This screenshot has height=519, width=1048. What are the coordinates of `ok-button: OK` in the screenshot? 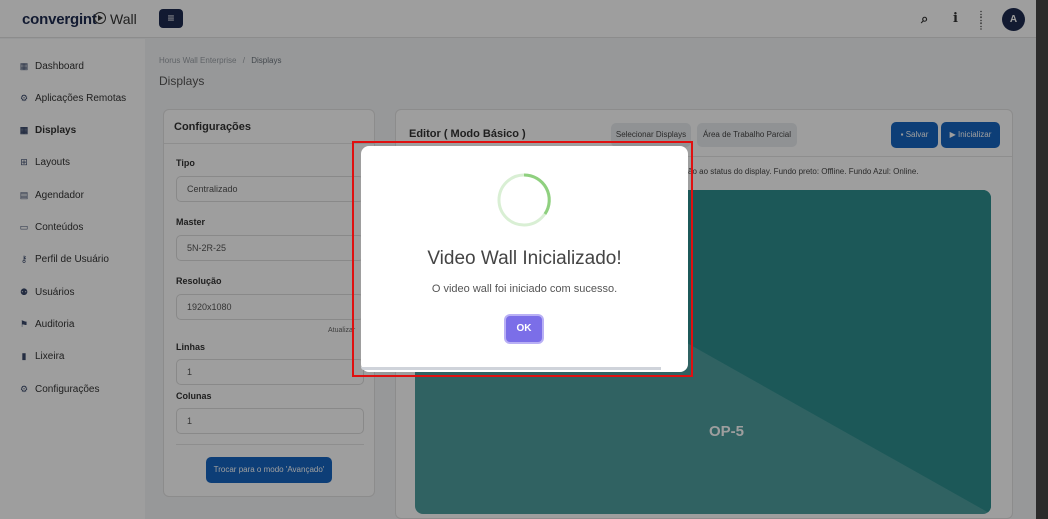 It's located at (524, 329).